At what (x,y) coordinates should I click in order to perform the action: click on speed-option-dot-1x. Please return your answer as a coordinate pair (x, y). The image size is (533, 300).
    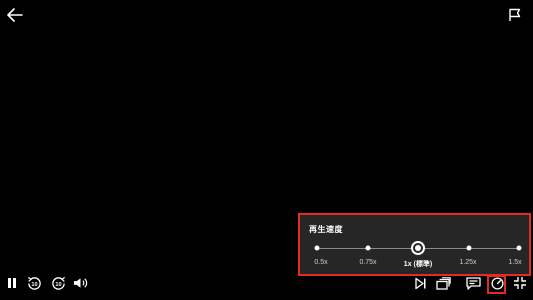
    Looking at the image, I should click on (418, 248).